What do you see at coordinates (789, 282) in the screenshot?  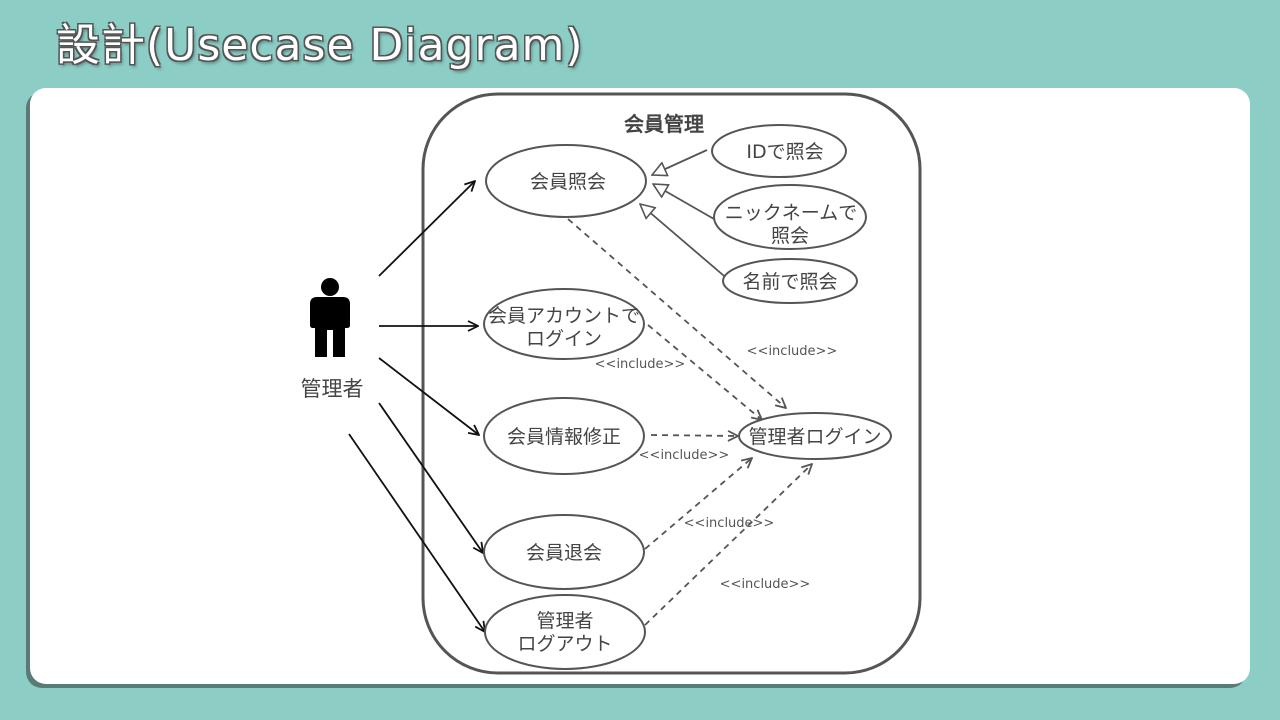 I see `usecase-lookup-by-name-label: 名前で照会` at bounding box center [789, 282].